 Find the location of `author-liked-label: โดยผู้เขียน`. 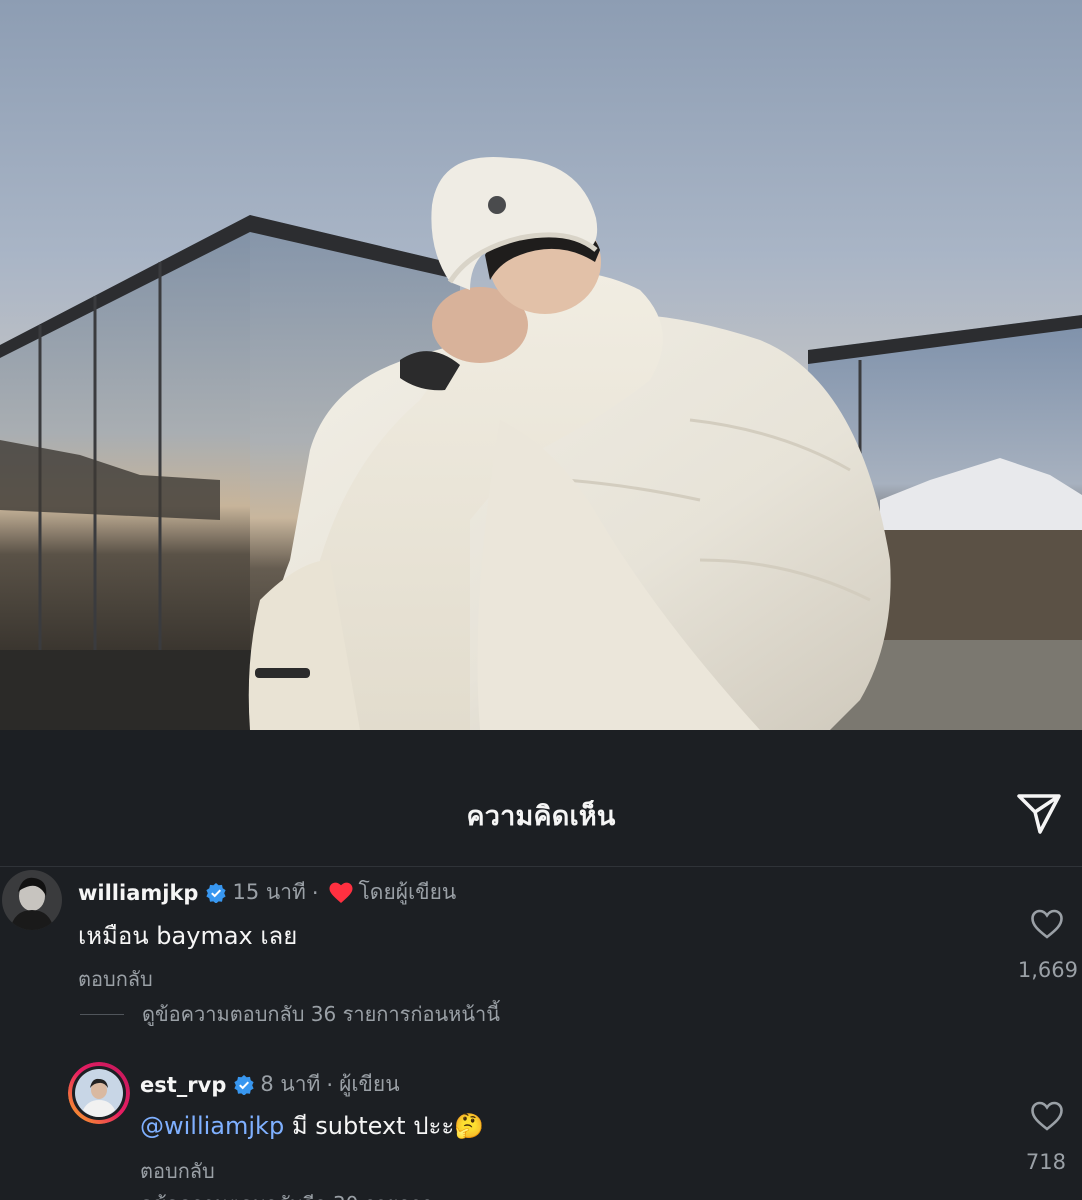

author-liked-label: โดยผู้เขียน is located at coordinates (407, 892).